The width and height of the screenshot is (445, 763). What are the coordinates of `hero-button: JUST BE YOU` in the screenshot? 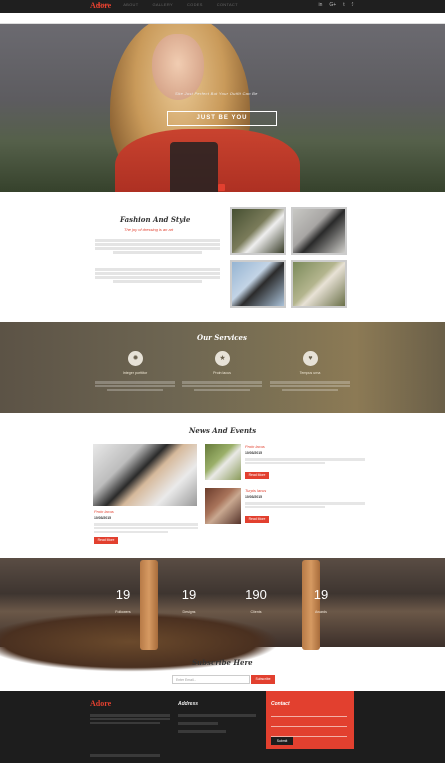 It's located at (222, 118).